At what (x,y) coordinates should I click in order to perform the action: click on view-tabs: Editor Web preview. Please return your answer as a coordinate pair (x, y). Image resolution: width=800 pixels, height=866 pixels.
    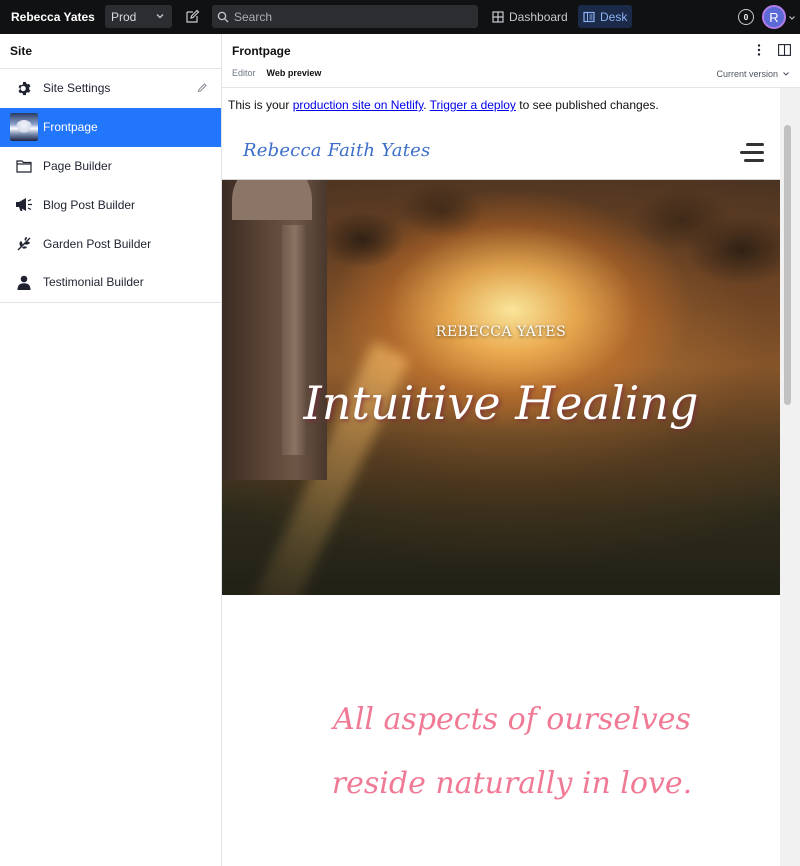
    Looking at the image, I should click on (276, 73).